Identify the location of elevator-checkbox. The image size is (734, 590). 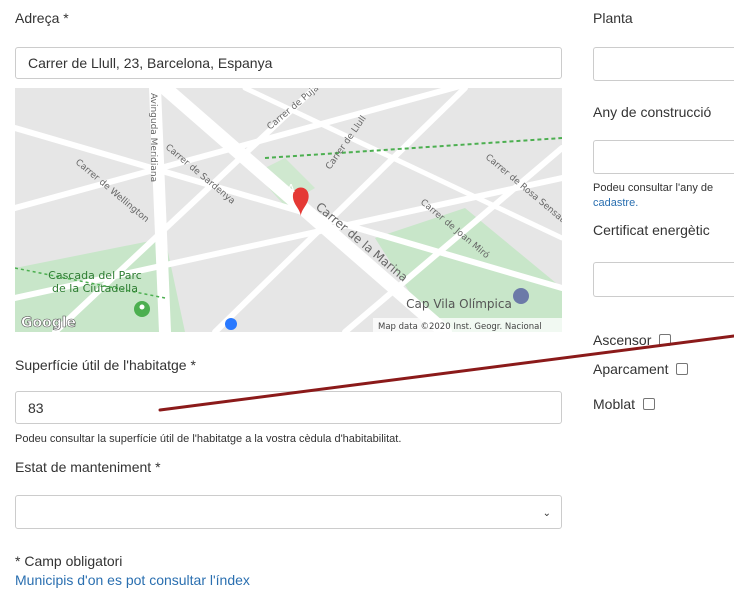
(665, 340).